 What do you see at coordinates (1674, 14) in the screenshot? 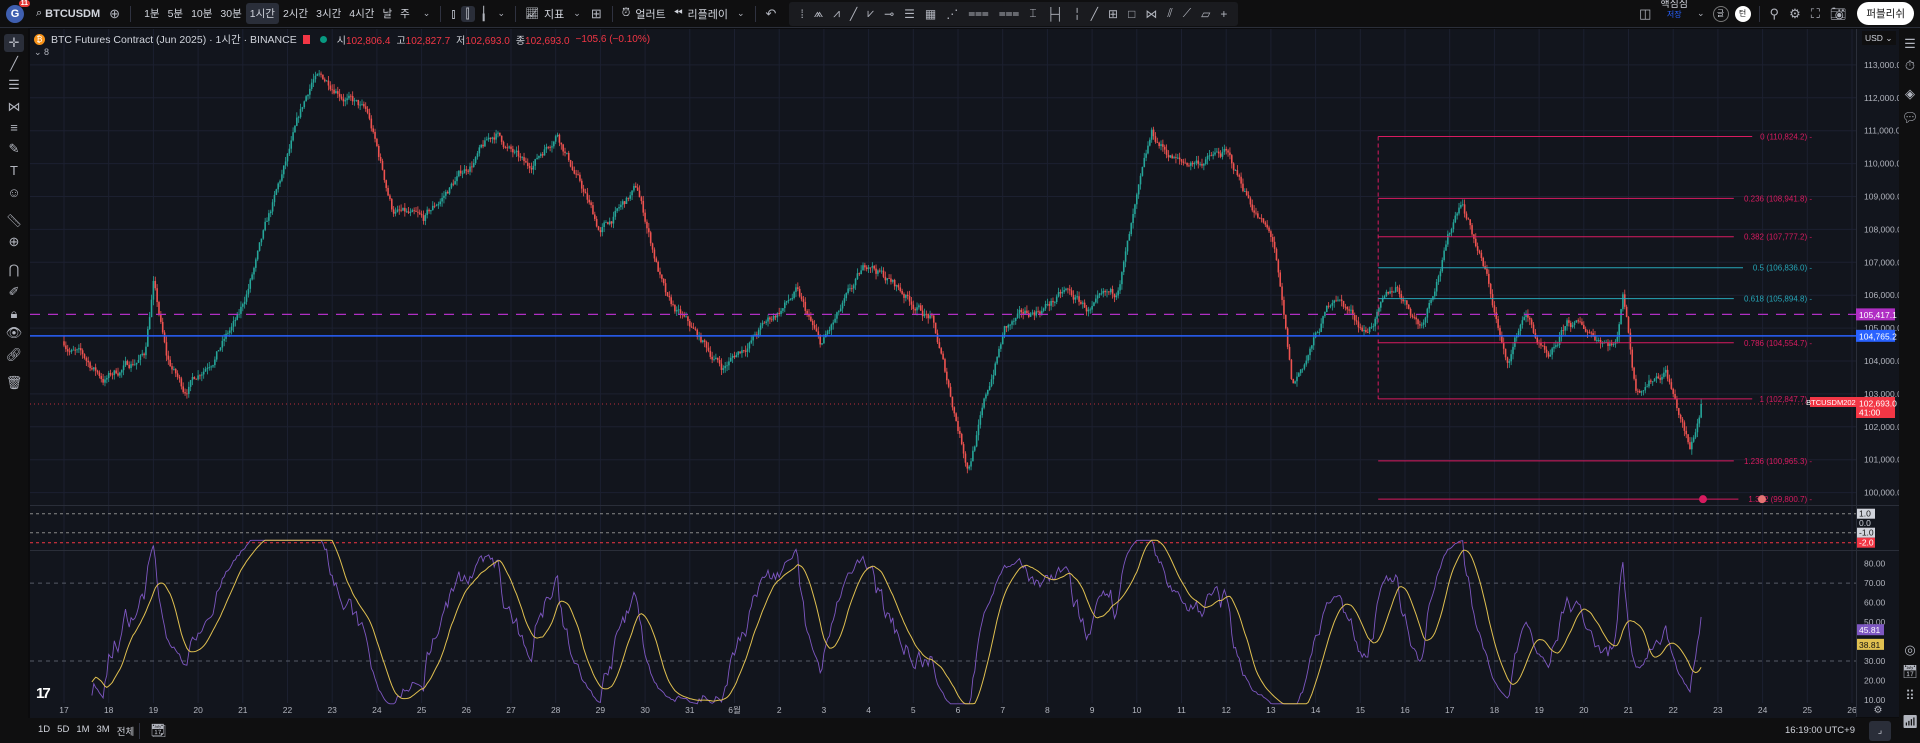
I see `layout-name-button: 핵심심 저장` at bounding box center [1674, 14].